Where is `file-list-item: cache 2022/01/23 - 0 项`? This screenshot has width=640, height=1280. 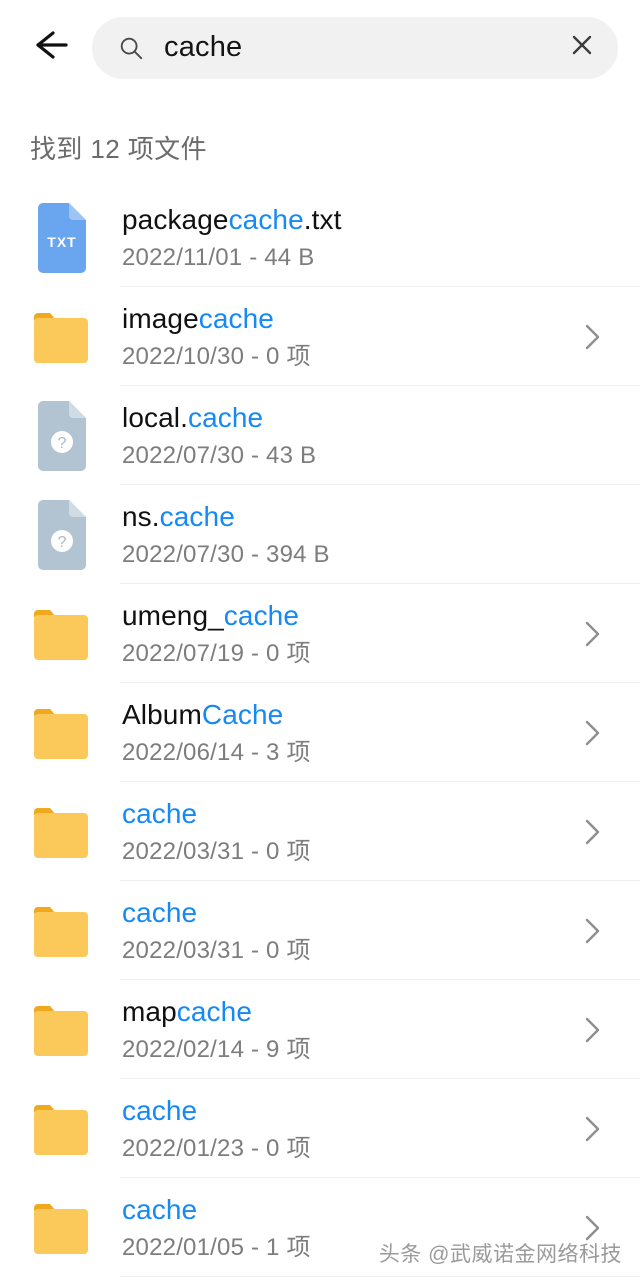 file-list-item: cache 2022/01/23 - 0 项 is located at coordinates (320, 1128).